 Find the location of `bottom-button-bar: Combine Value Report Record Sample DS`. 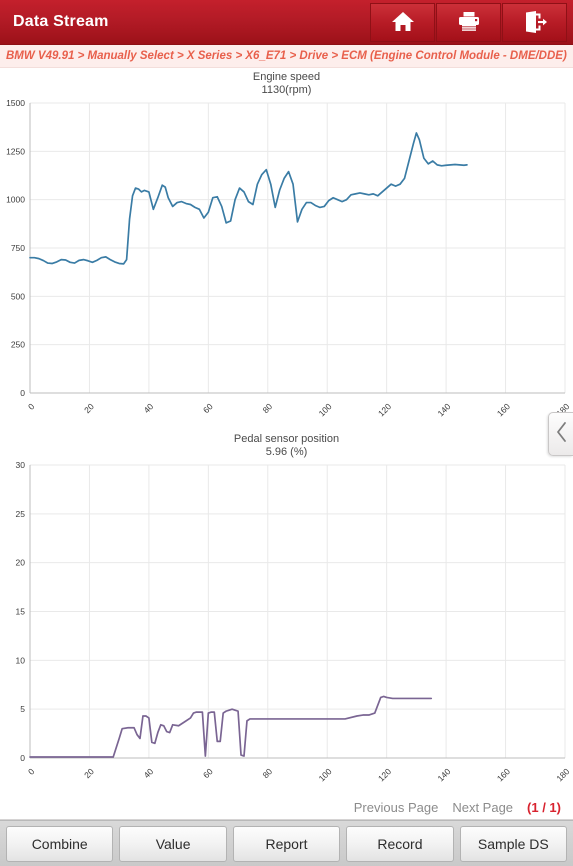

bottom-button-bar: Combine Value Report Record Sample DS is located at coordinates (286, 843).